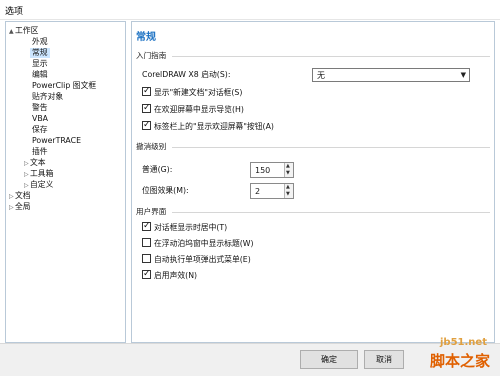 The width and height of the screenshot is (500, 376). I want to click on startup-select: 无 ▼, so click(391, 75).